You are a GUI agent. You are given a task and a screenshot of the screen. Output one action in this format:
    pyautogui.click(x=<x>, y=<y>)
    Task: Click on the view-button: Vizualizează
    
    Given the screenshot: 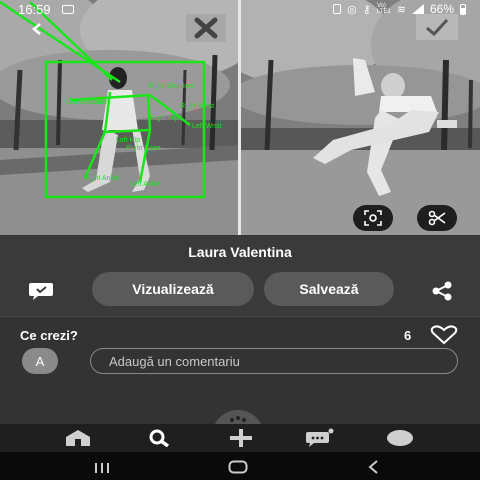 What is the action you would take?
    pyautogui.click(x=173, y=289)
    